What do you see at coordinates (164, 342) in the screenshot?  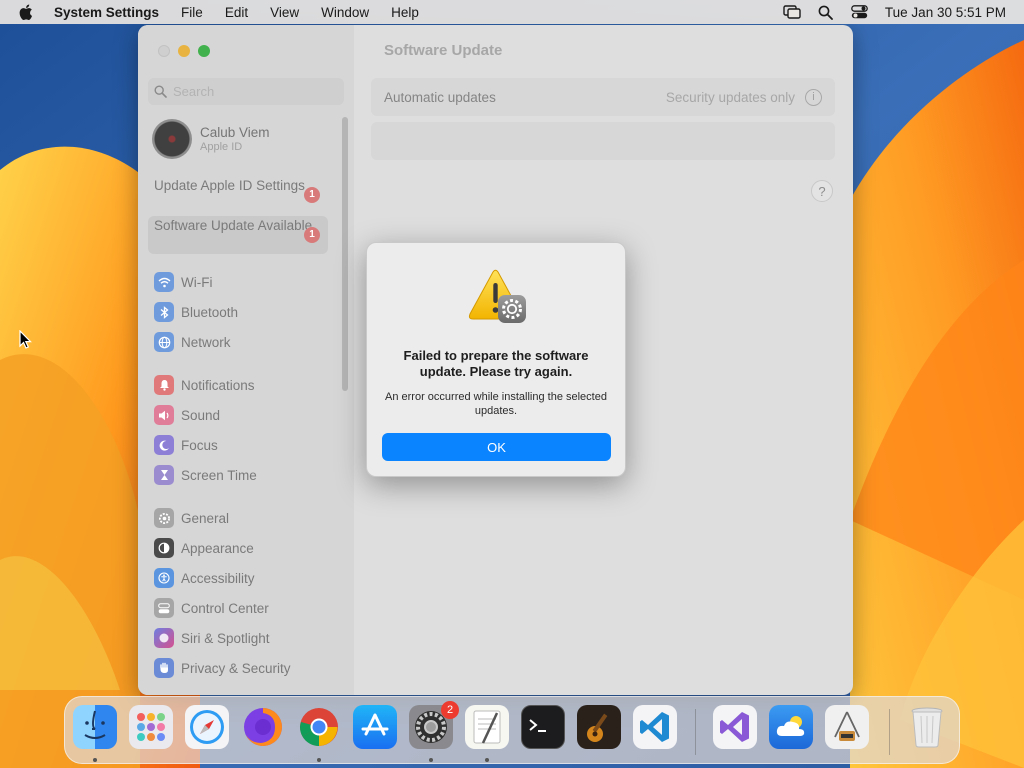 I see `globe-icon` at bounding box center [164, 342].